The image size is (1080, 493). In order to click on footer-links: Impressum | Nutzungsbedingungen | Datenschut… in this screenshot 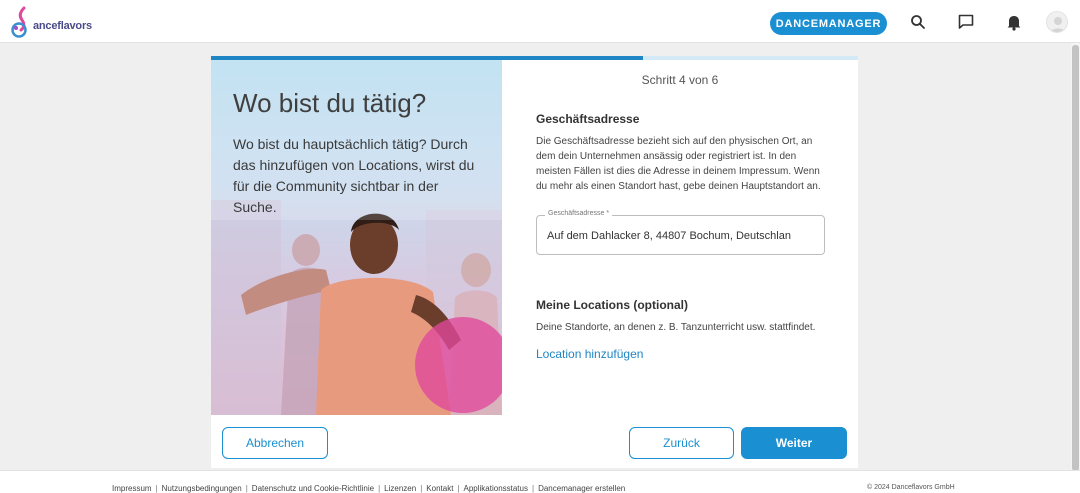, I will do `click(368, 488)`.